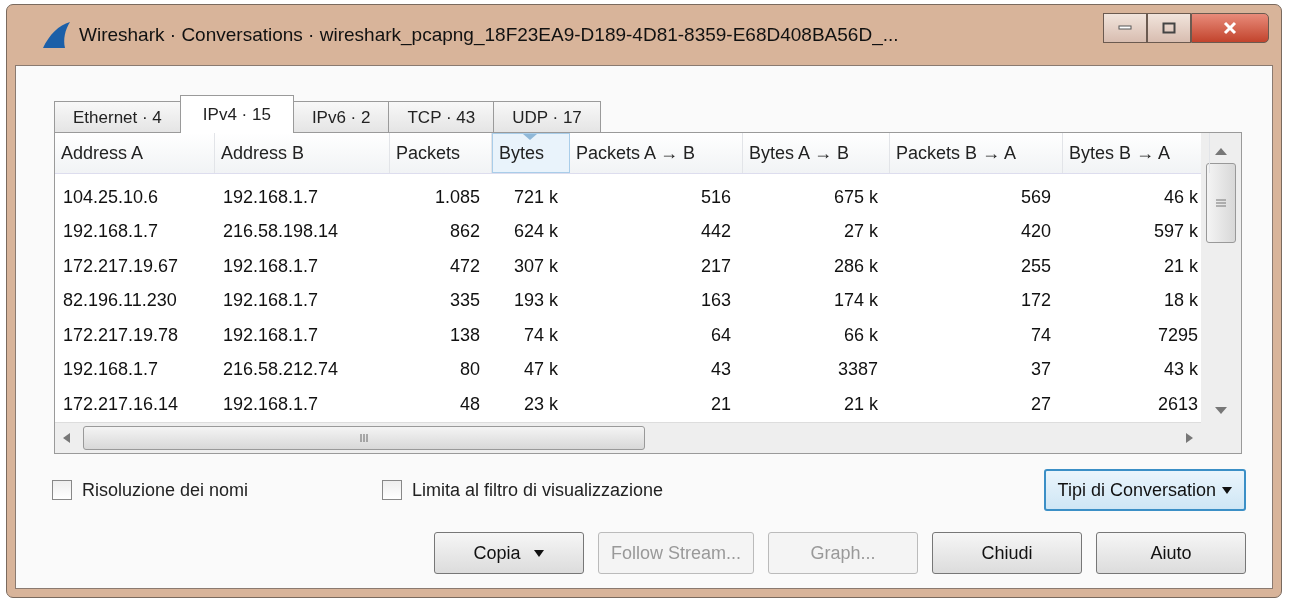 This screenshot has height=608, width=1290. Describe the element at coordinates (1180, 301) in the screenshot. I see `table-cell-text: 18 k` at that location.